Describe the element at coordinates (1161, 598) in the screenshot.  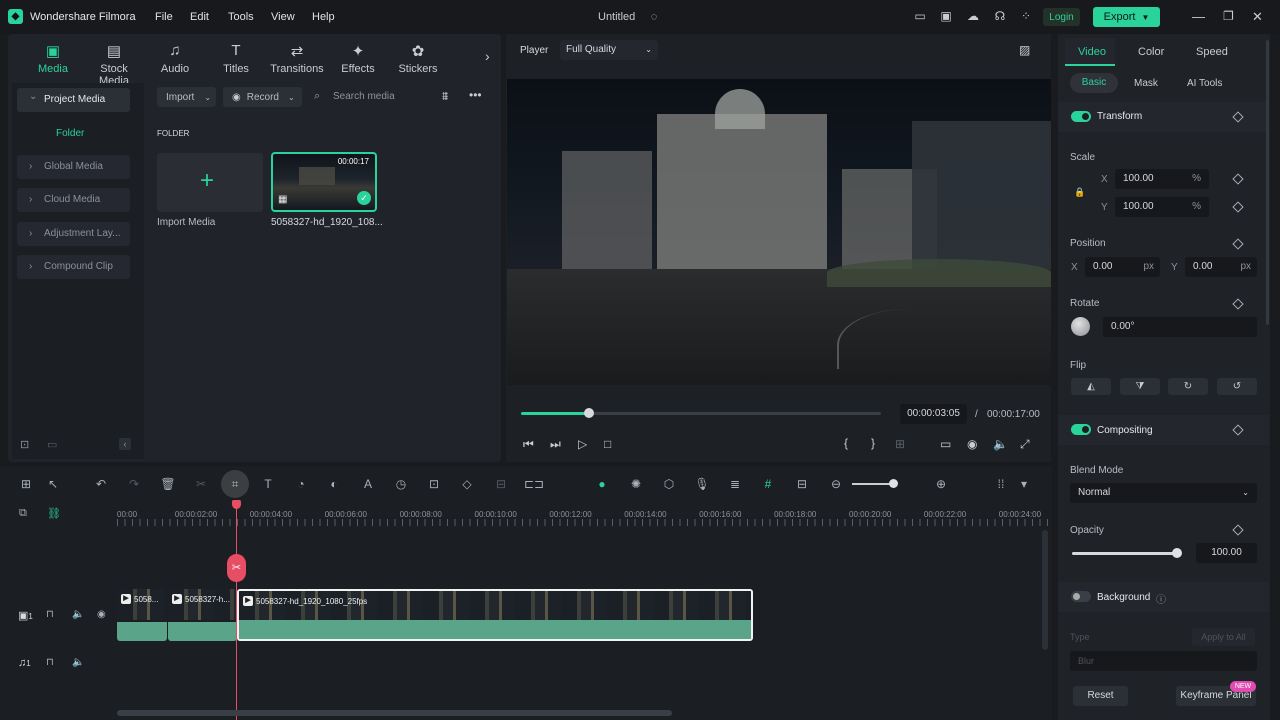
I see `info-icon: ⓘ` at that location.